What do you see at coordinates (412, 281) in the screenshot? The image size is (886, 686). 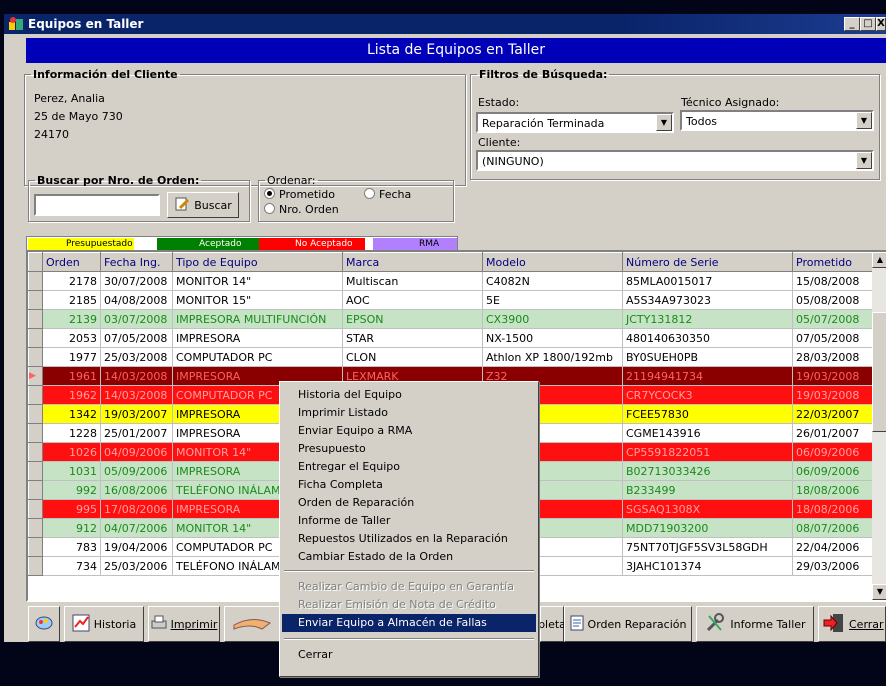 I see `table-cell: Multiscan` at bounding box center [412, 281].